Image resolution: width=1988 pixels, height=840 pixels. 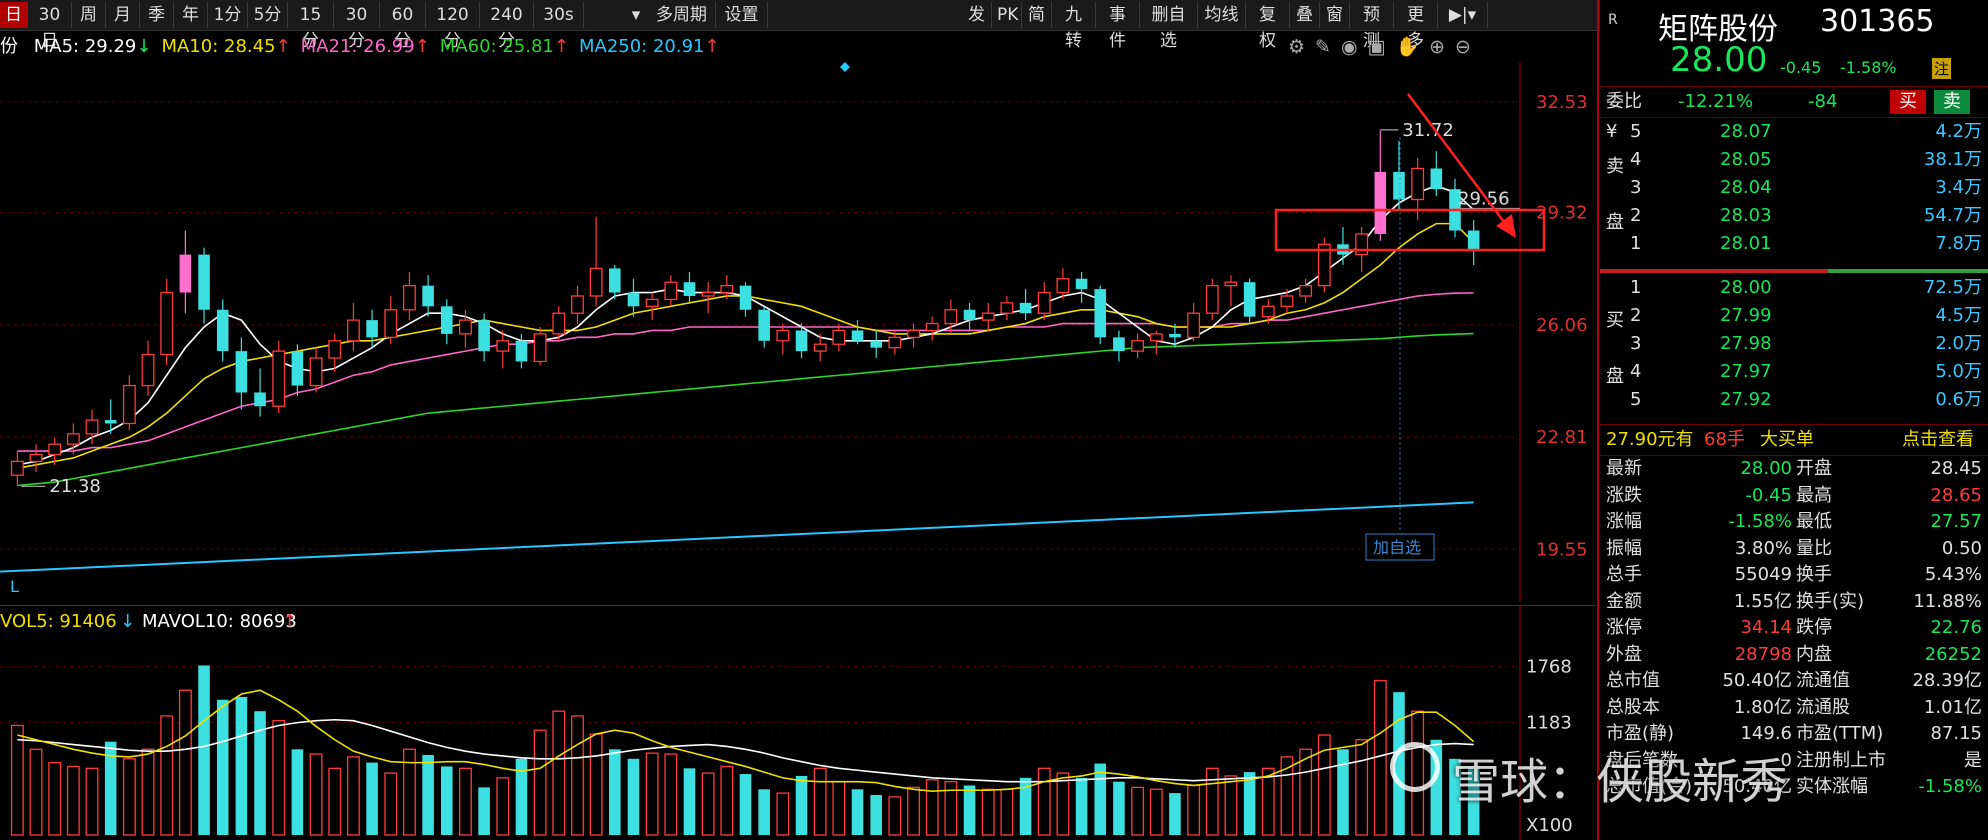 What do you see at coordinates (1624, 101) in the screenshot?
I see `weibi-label: 委比` at bounding box center [1624, 101].